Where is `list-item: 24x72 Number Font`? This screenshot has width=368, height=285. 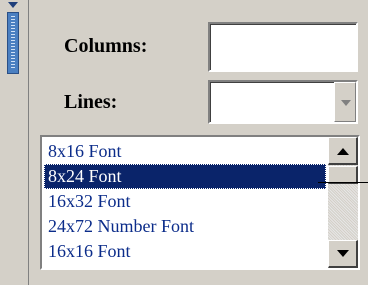 list-item: 24x72 Number Font is located at coordinates (185, 226).